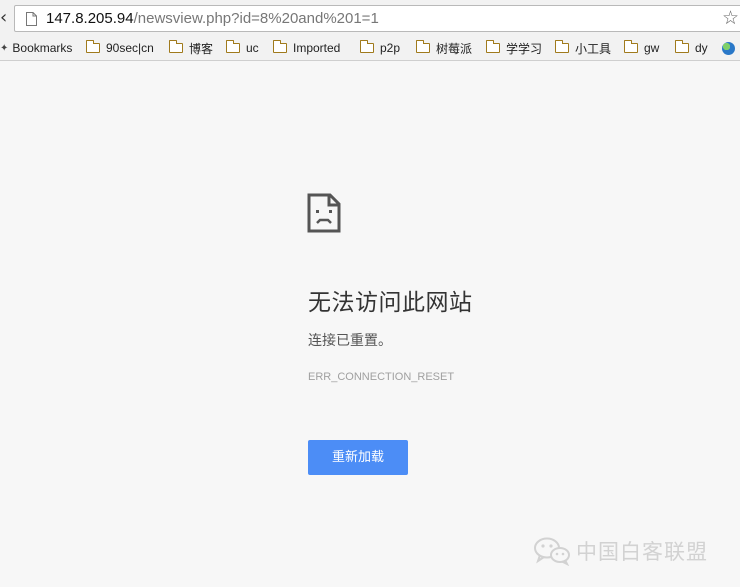 The image size is (740, 587). Describe the element at coordinates (90, 18) in the screenshot. I see `url-host: 147.8.205.94` at that location.